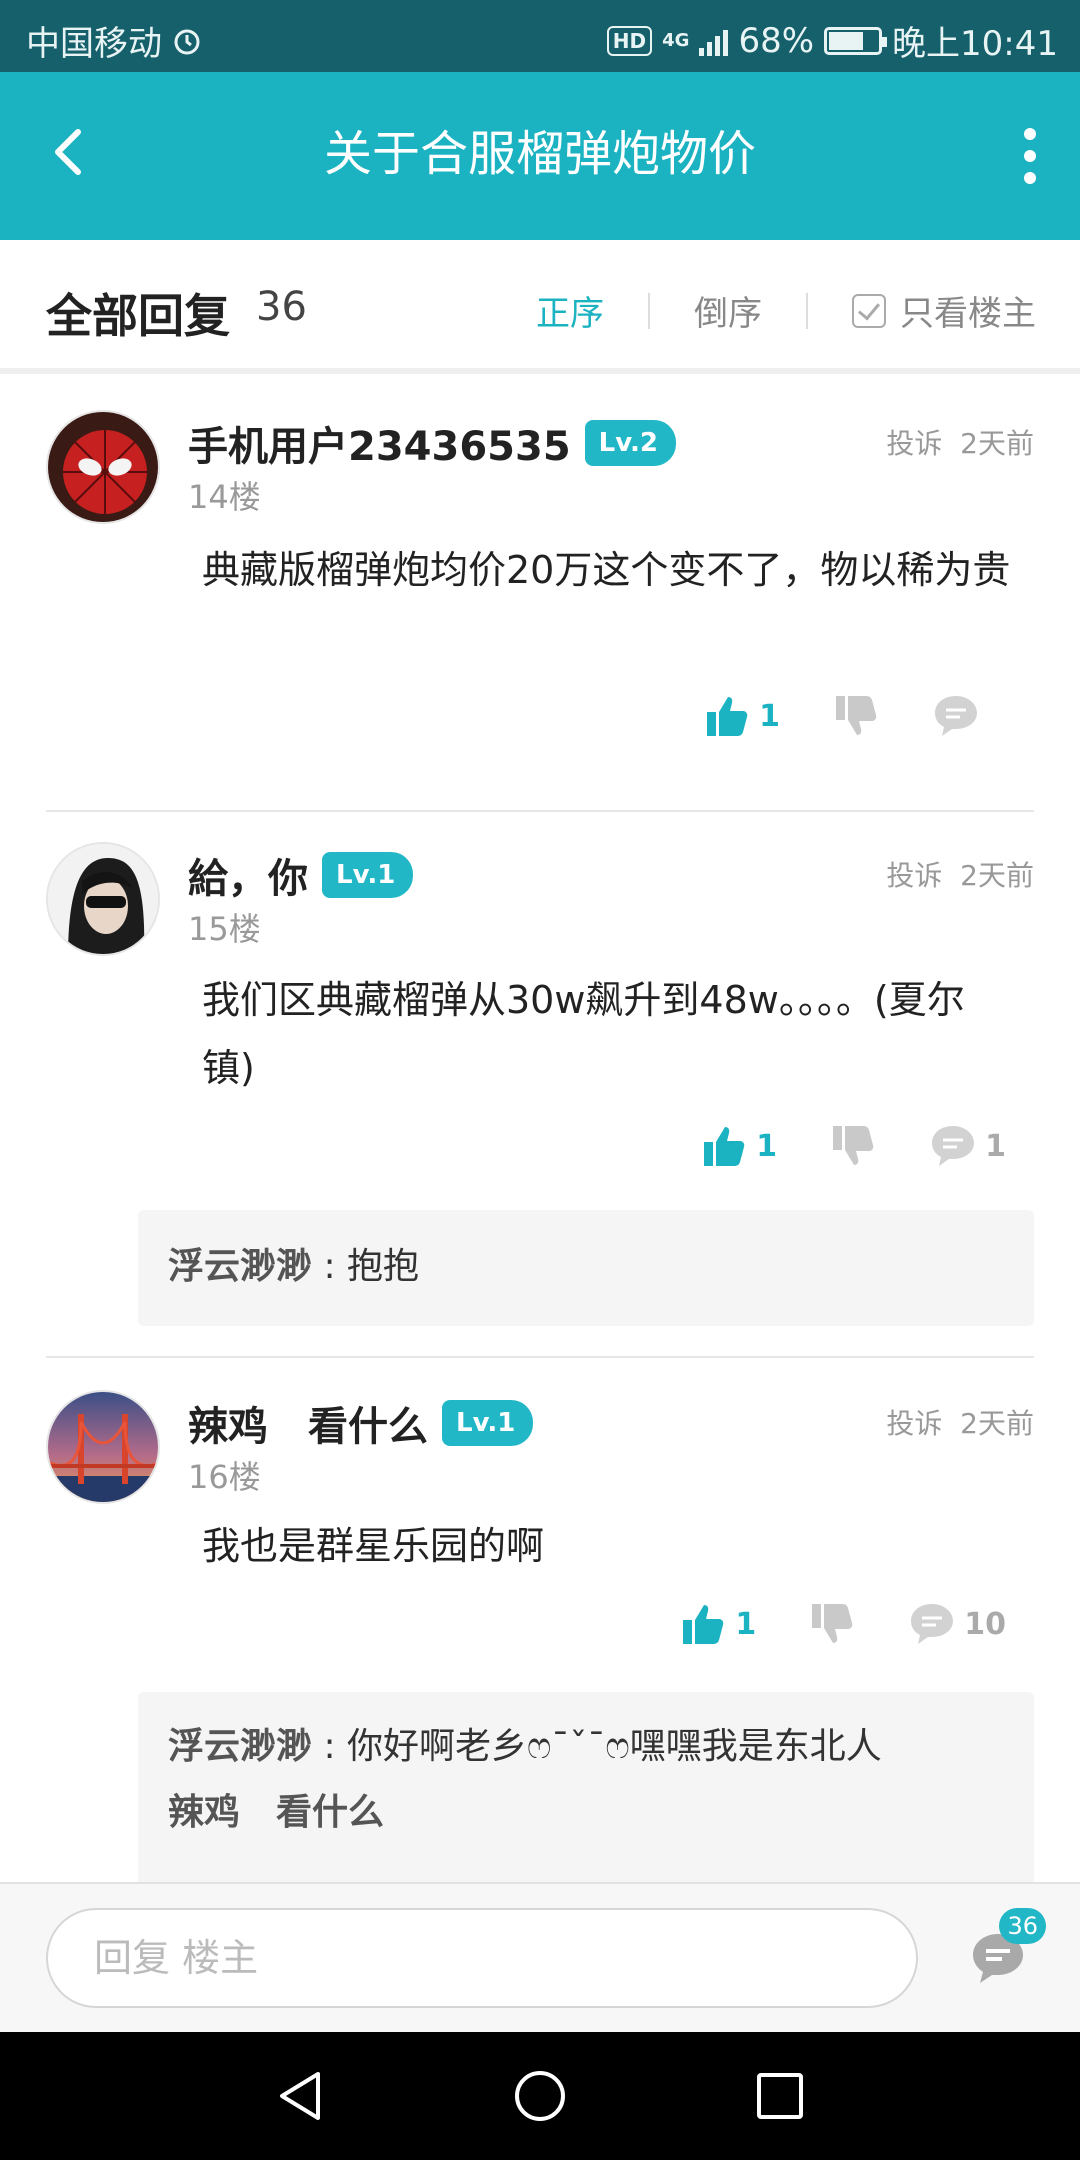 The height and width of the screenshot is (2160, 1080). Describe the element at coordinates (957, 1624) in the screenshot. I see `comment-button: 10` at that location.